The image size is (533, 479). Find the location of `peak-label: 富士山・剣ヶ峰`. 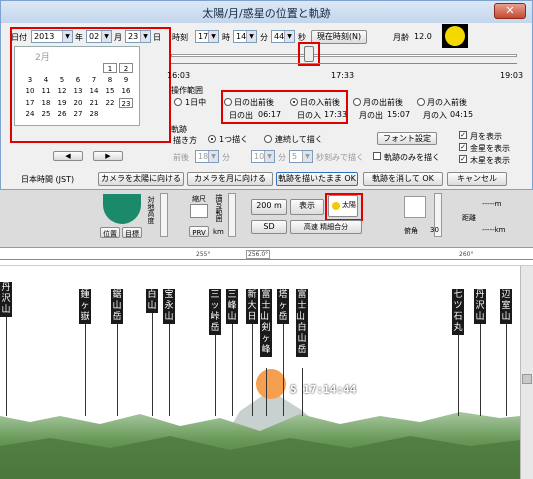

peak-label: 富士山・剣ヶ峰 is located at coordinates (269, 323).